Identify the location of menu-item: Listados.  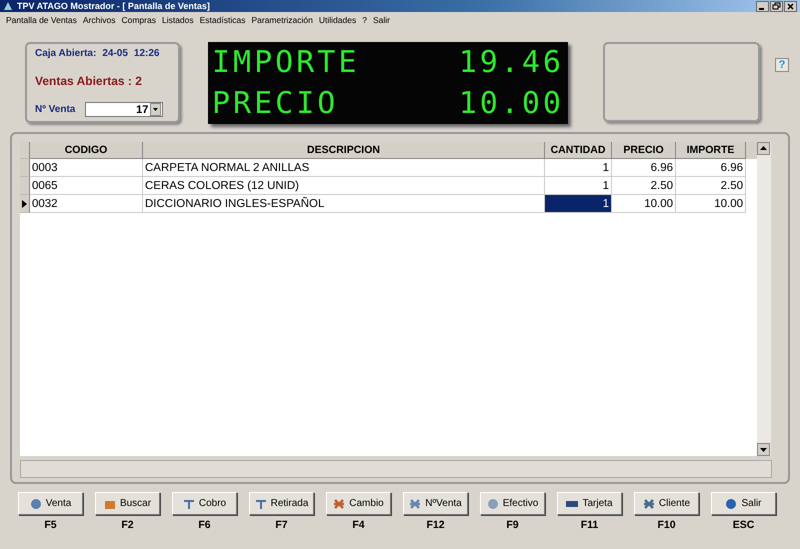
(178, 20).